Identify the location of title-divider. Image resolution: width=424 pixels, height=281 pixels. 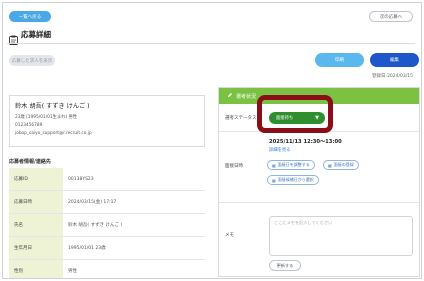
(211, 43).